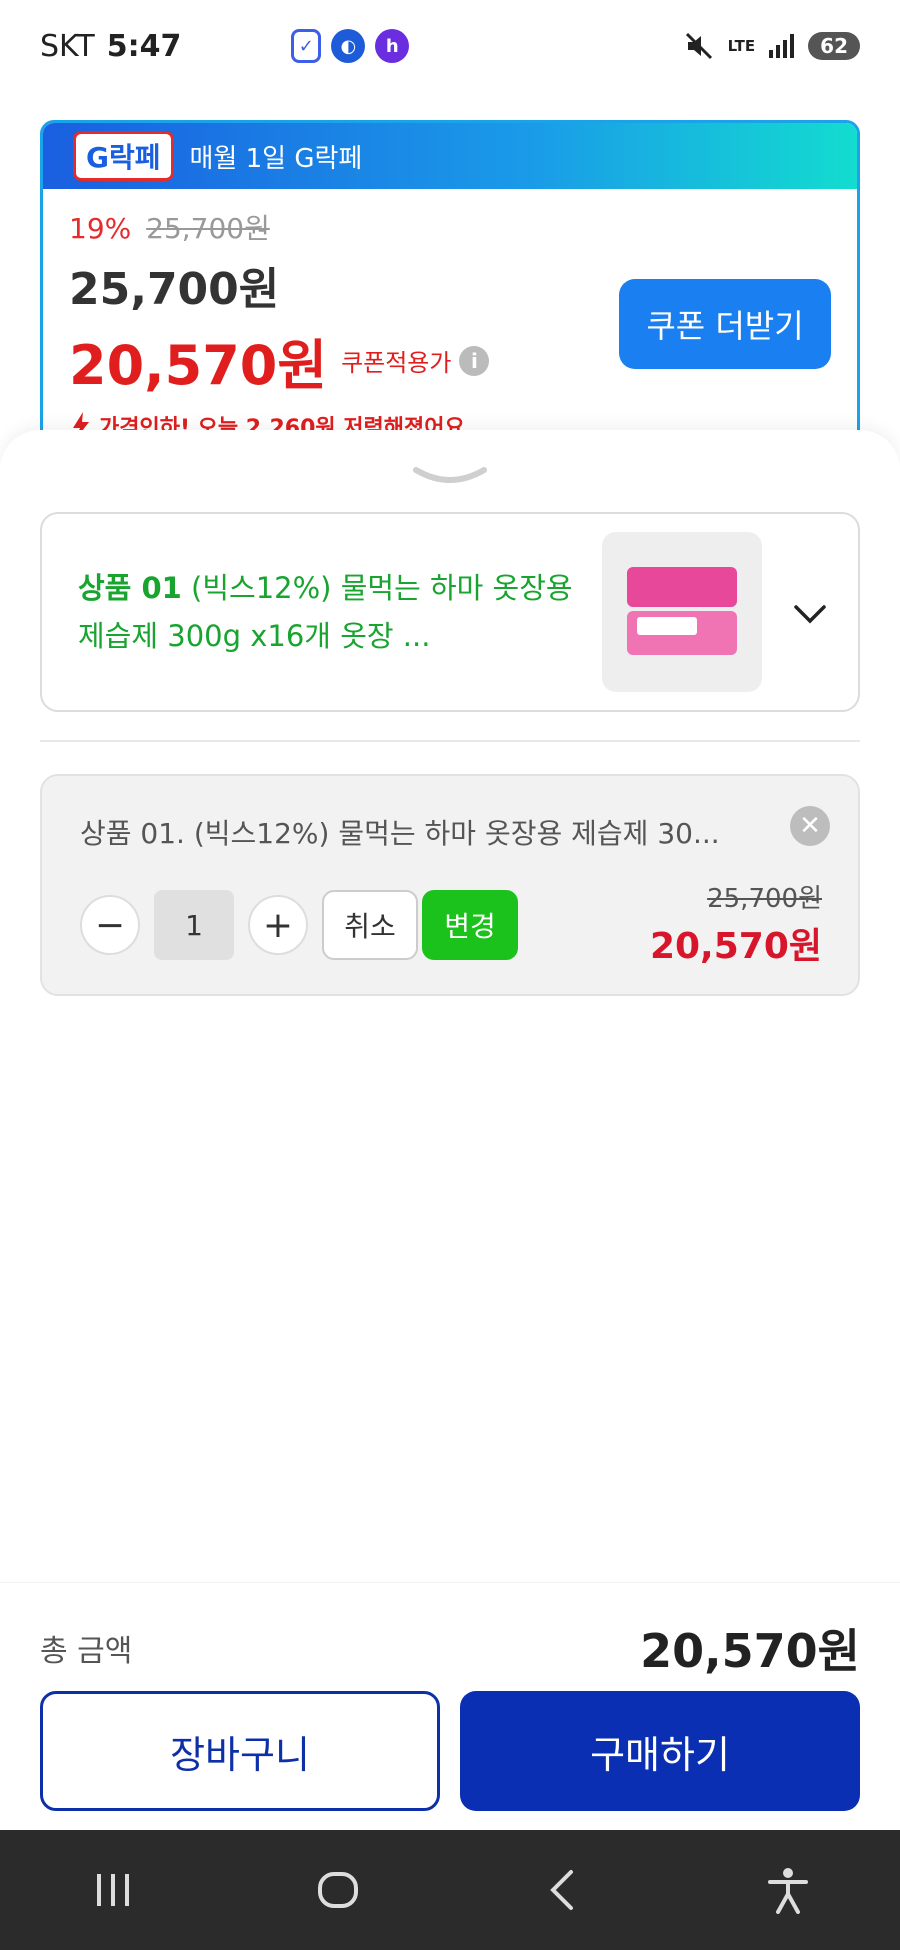  I want to click on more-coupon-button: 쿠폰 더받기, so click(725, 324).